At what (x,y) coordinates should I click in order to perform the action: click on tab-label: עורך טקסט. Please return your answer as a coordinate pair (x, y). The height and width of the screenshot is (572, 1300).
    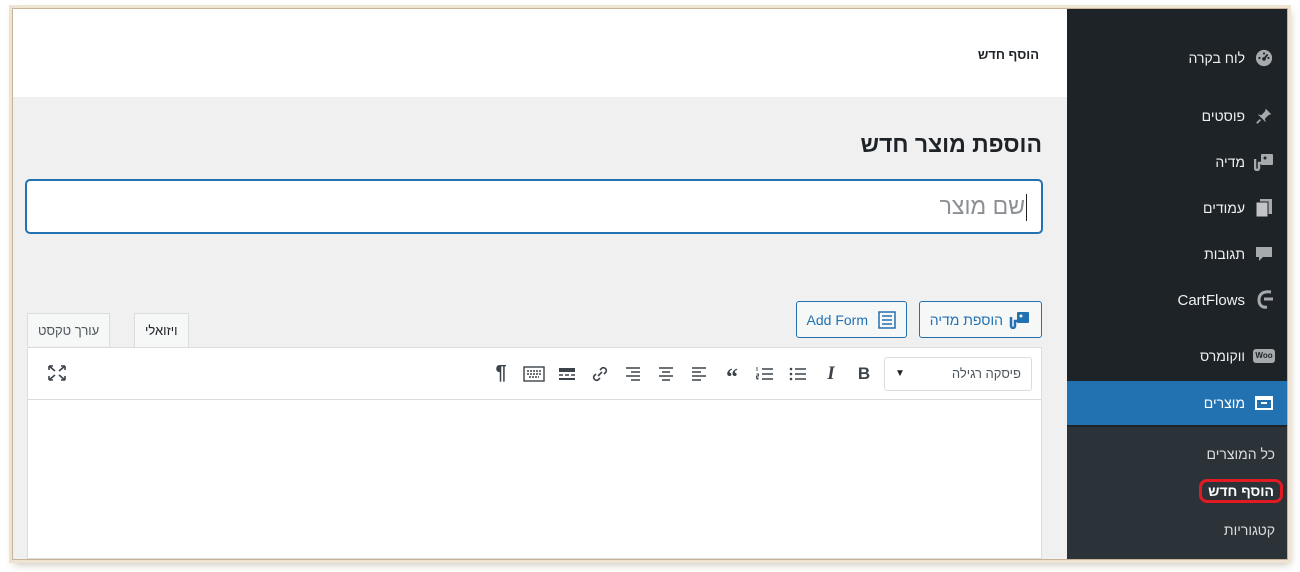
    Looking at the image, I should click on (69, 330).